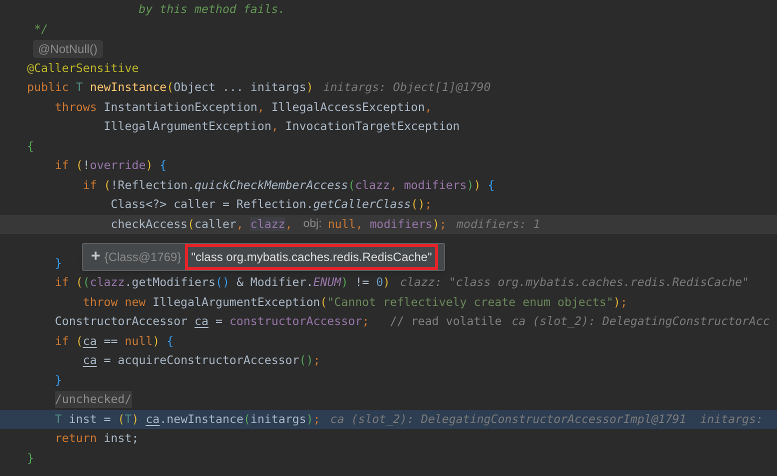 This screenshot has height=476, width=777. Describe the element at coordinates (40, 29) in the screenshot. I see `code-text: */` at that location.